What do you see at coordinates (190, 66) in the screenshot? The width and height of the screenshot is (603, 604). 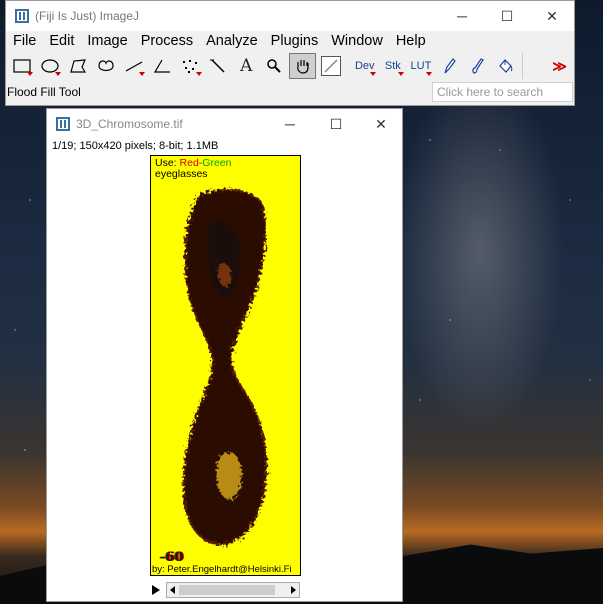 I see `point-tool` at bounding box center [190, 66].